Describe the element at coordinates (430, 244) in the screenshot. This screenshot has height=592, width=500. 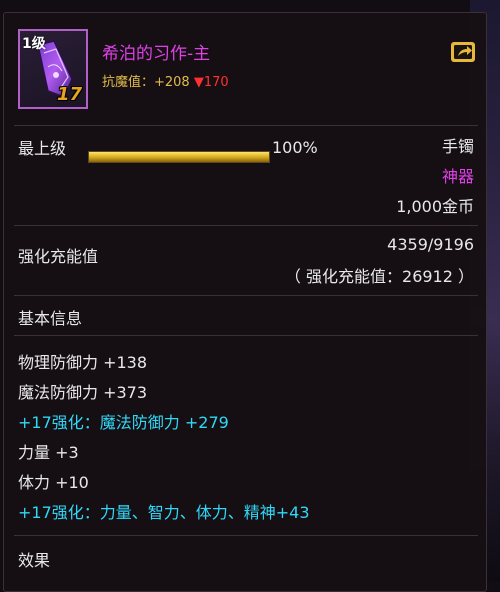
I see `charge-value: 4359/9196` at that location.